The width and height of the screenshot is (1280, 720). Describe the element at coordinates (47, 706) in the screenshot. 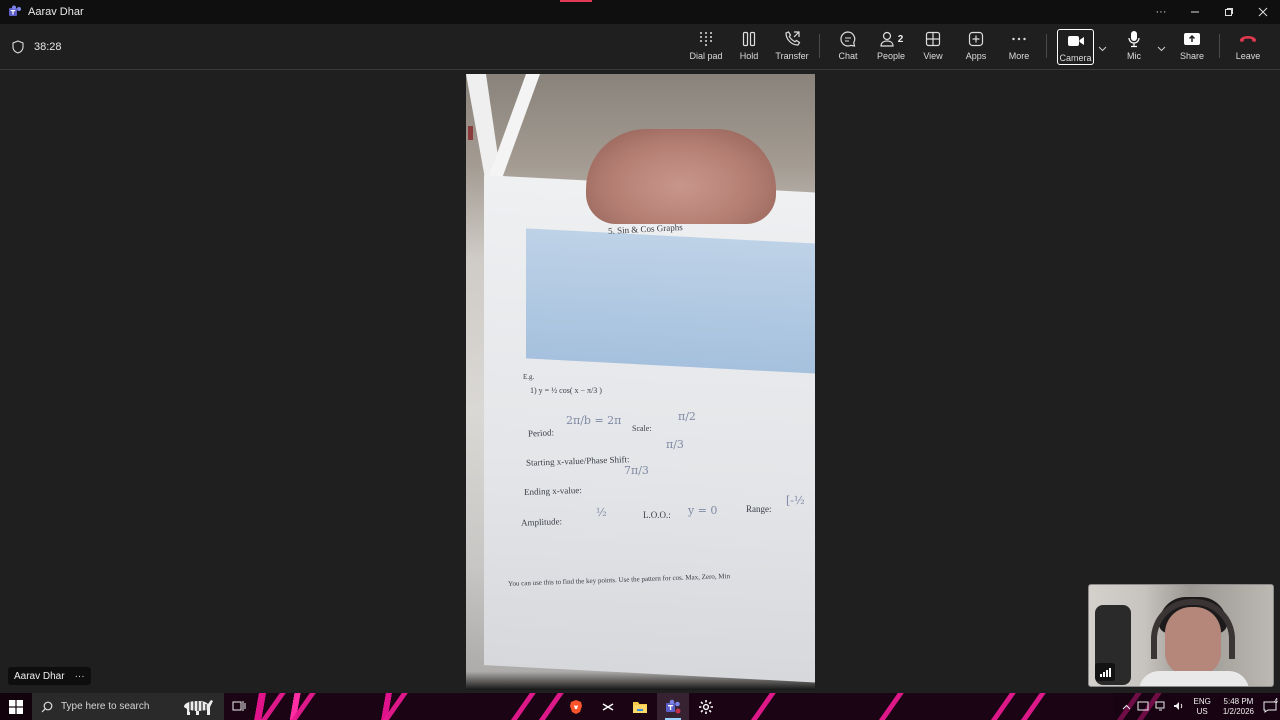

I see `search-icon` at that location.